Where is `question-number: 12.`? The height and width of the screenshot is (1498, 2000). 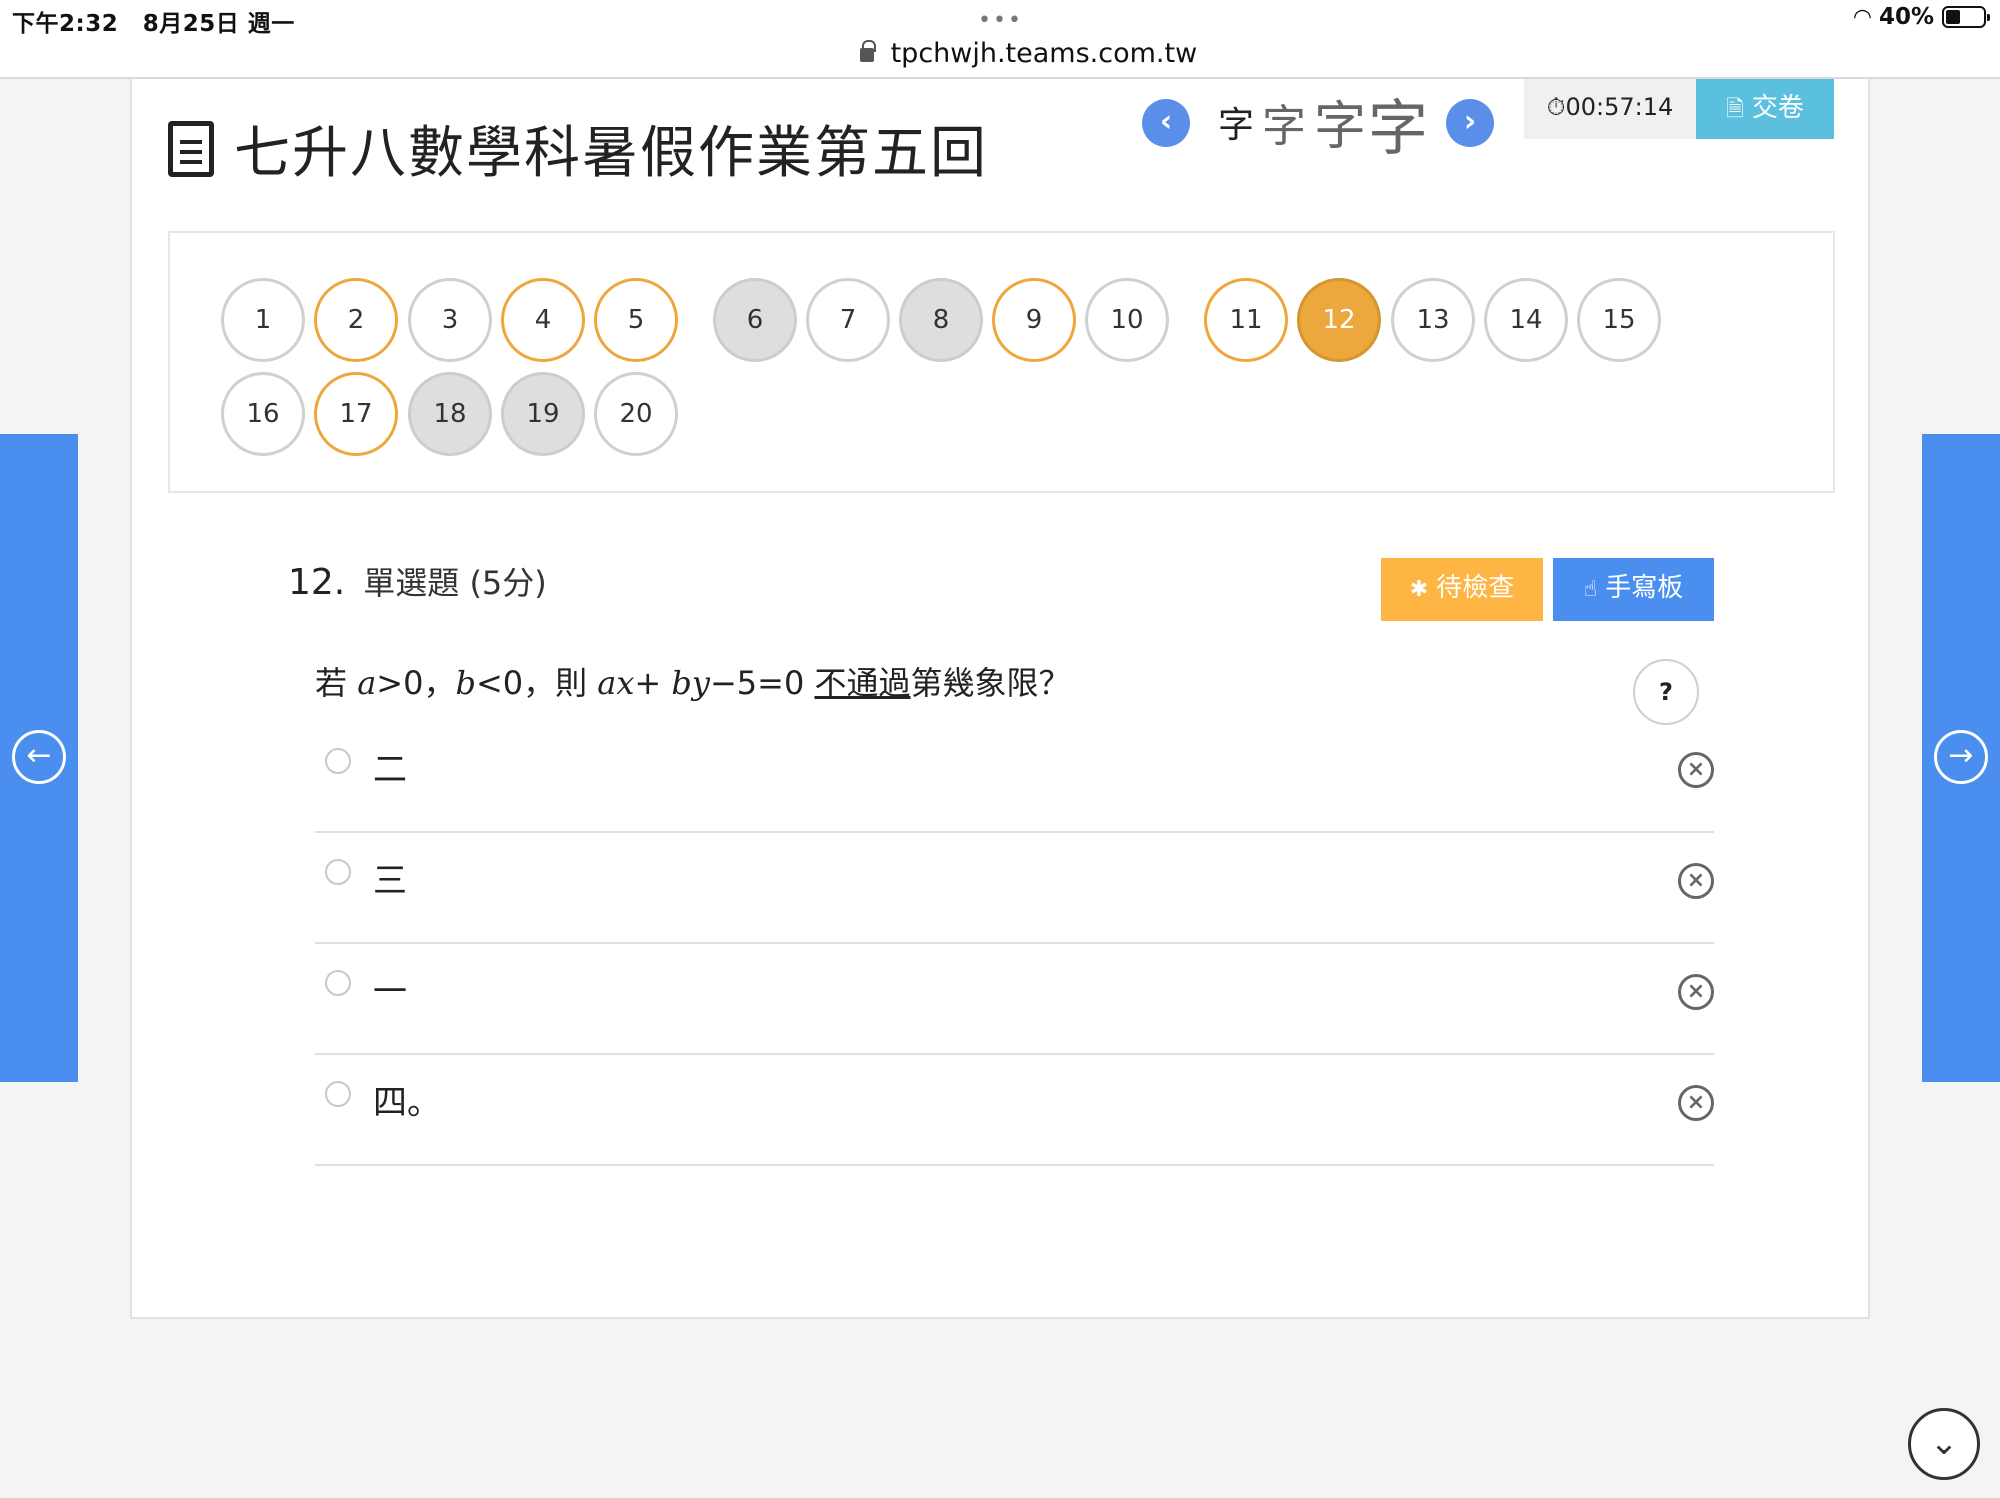 question-number: 12. is located at coordinates (317, 582).